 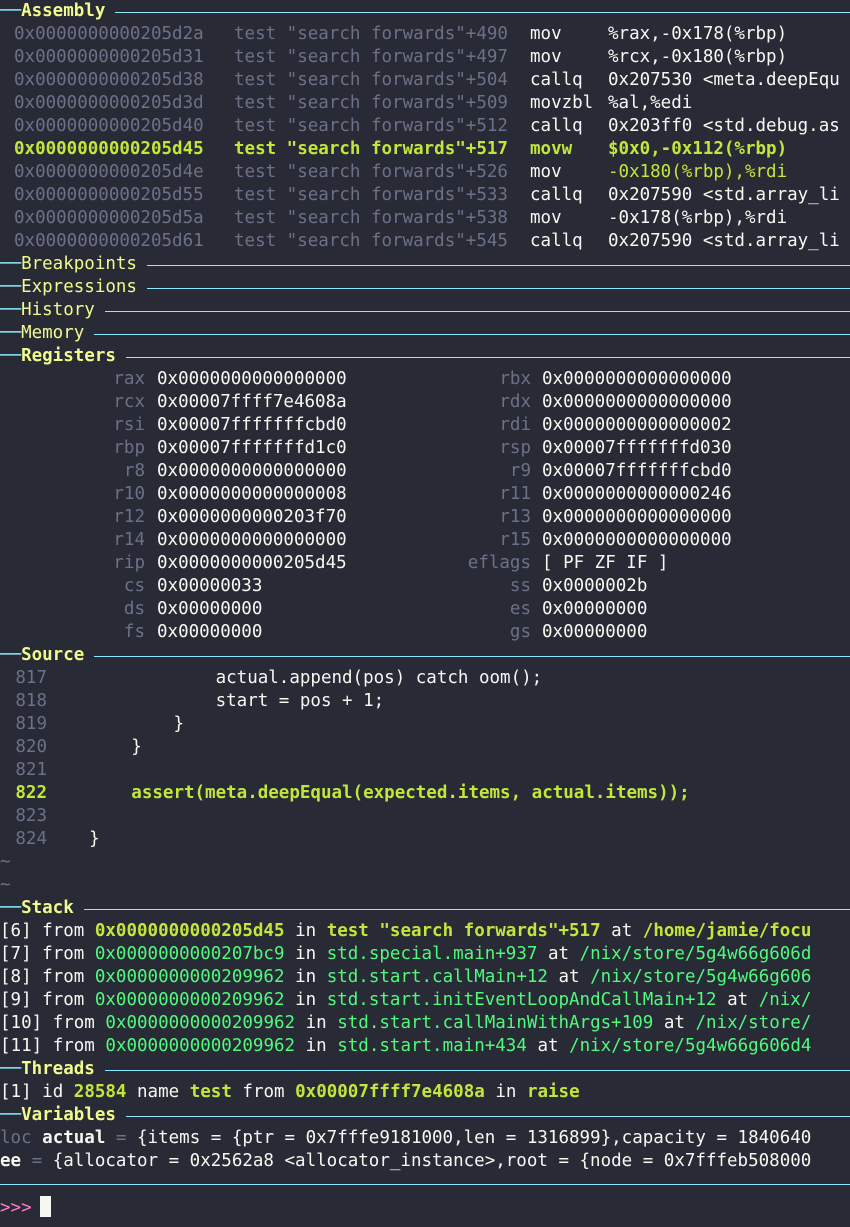 I want to click on section-title: Threads, so click(x=58, y=1069).